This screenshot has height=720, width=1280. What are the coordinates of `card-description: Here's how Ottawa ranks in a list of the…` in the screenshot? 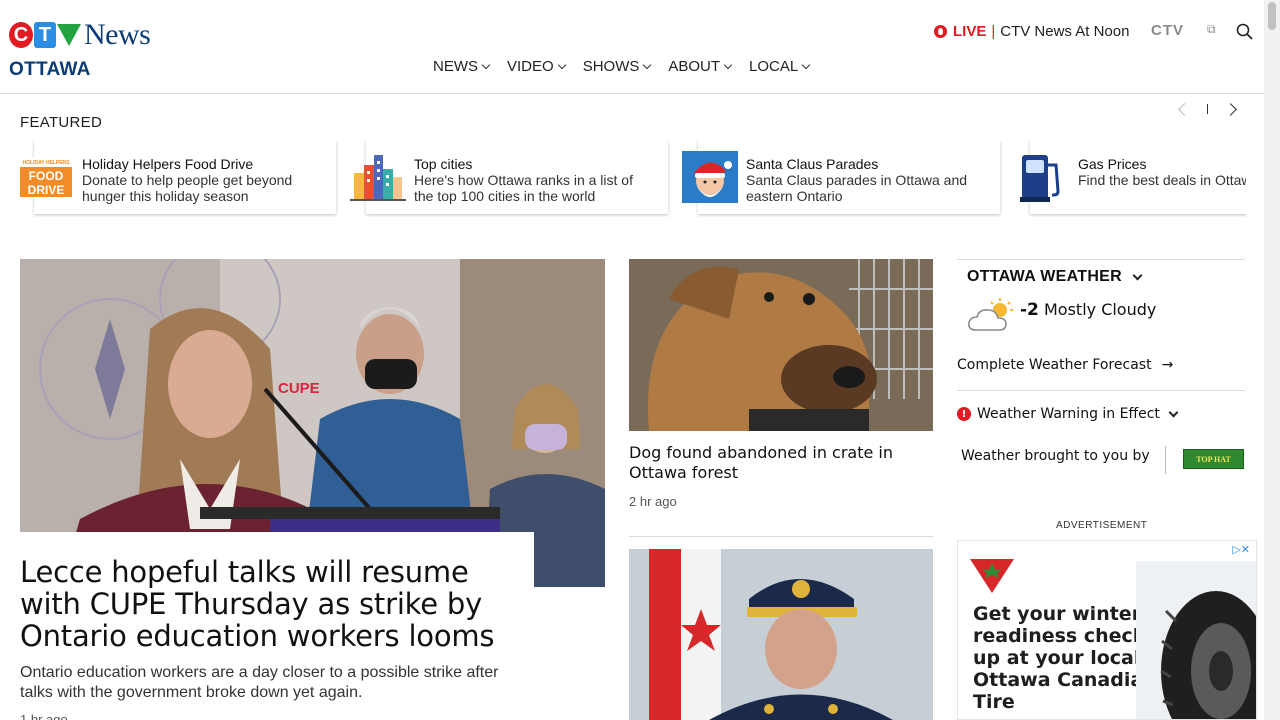 It's located at (523, 188).